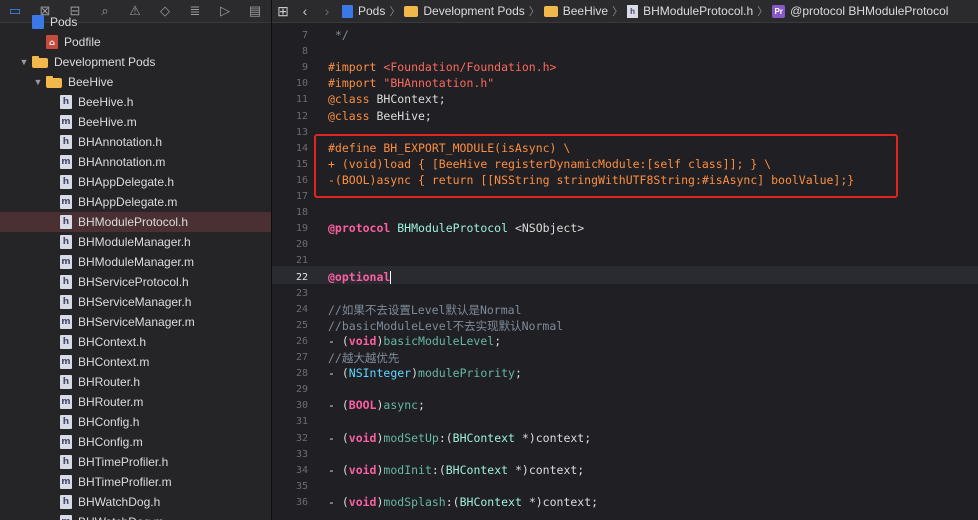 The width and height of the screenshot is (978, 520). What do you see at coordinates (135, 182) in the screenshot?
I see `tree-item: h BHAppDelegate.h` at bounding box center [135, 182].